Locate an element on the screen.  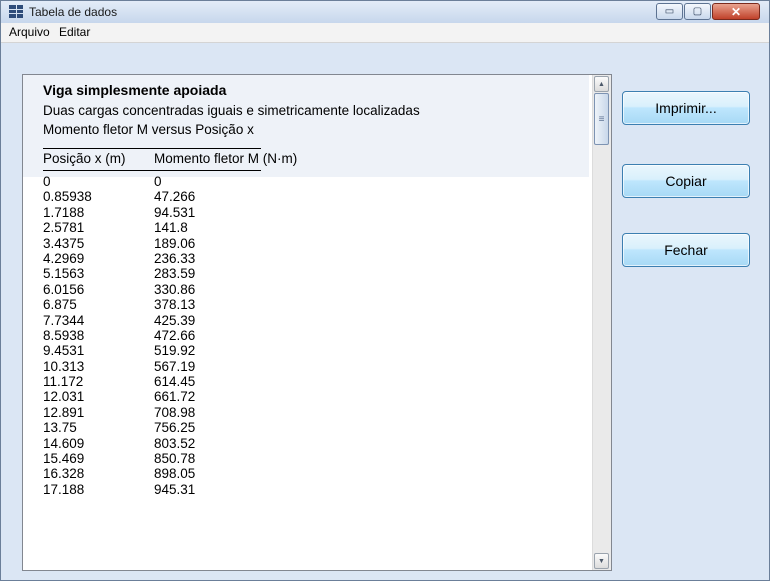
position-cell: 0.85938 is located at coordinates (67, 197).